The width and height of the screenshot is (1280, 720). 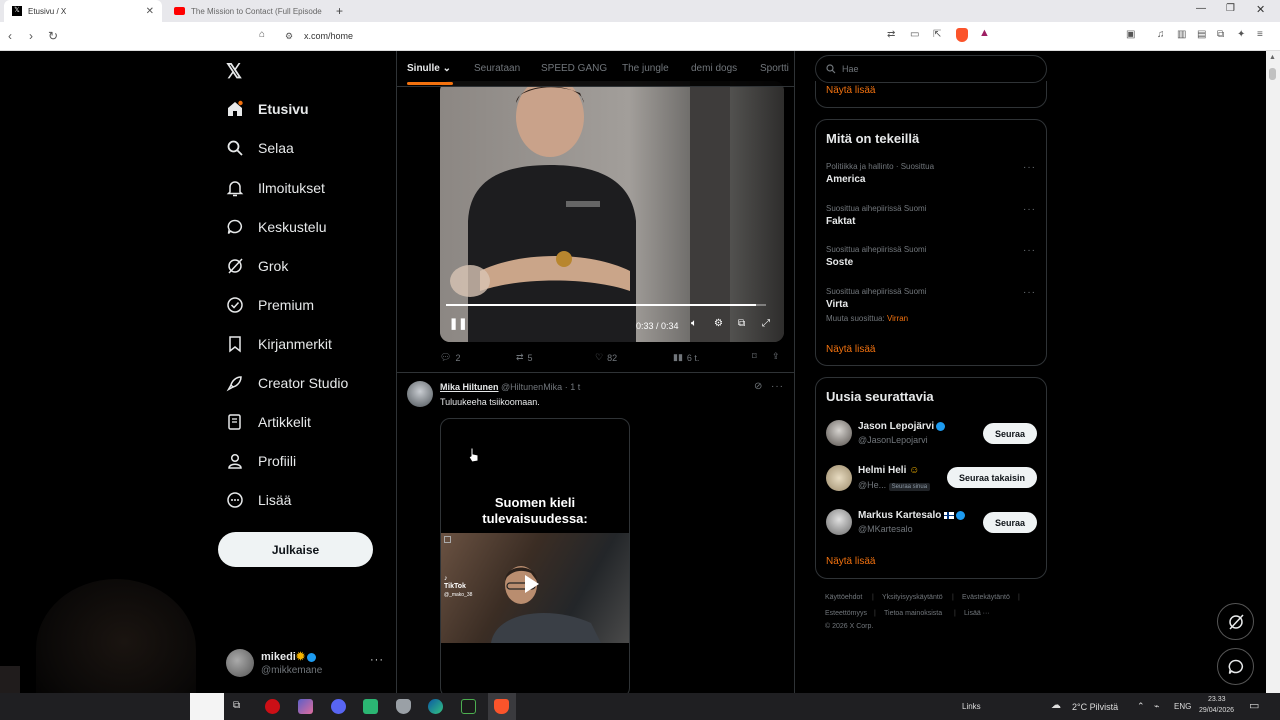 I want to click on tray-chevron-icon: ⌃, so click(x=1141, y=706).